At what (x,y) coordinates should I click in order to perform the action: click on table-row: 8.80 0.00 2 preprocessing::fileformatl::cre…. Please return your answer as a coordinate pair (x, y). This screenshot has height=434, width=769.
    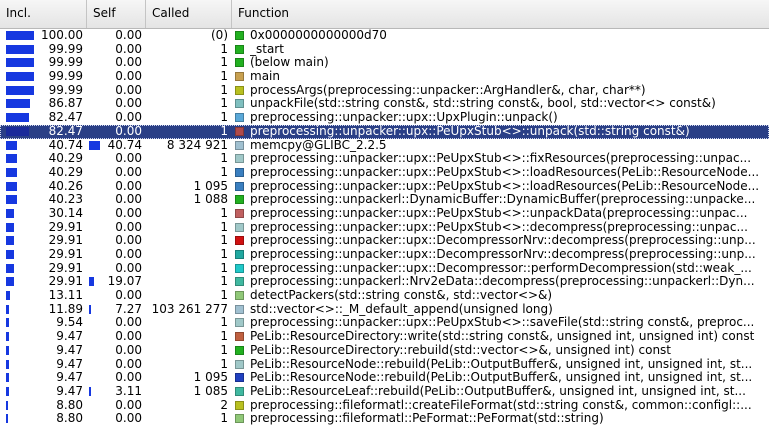
    Looking at the image, I should click on (384, 406).